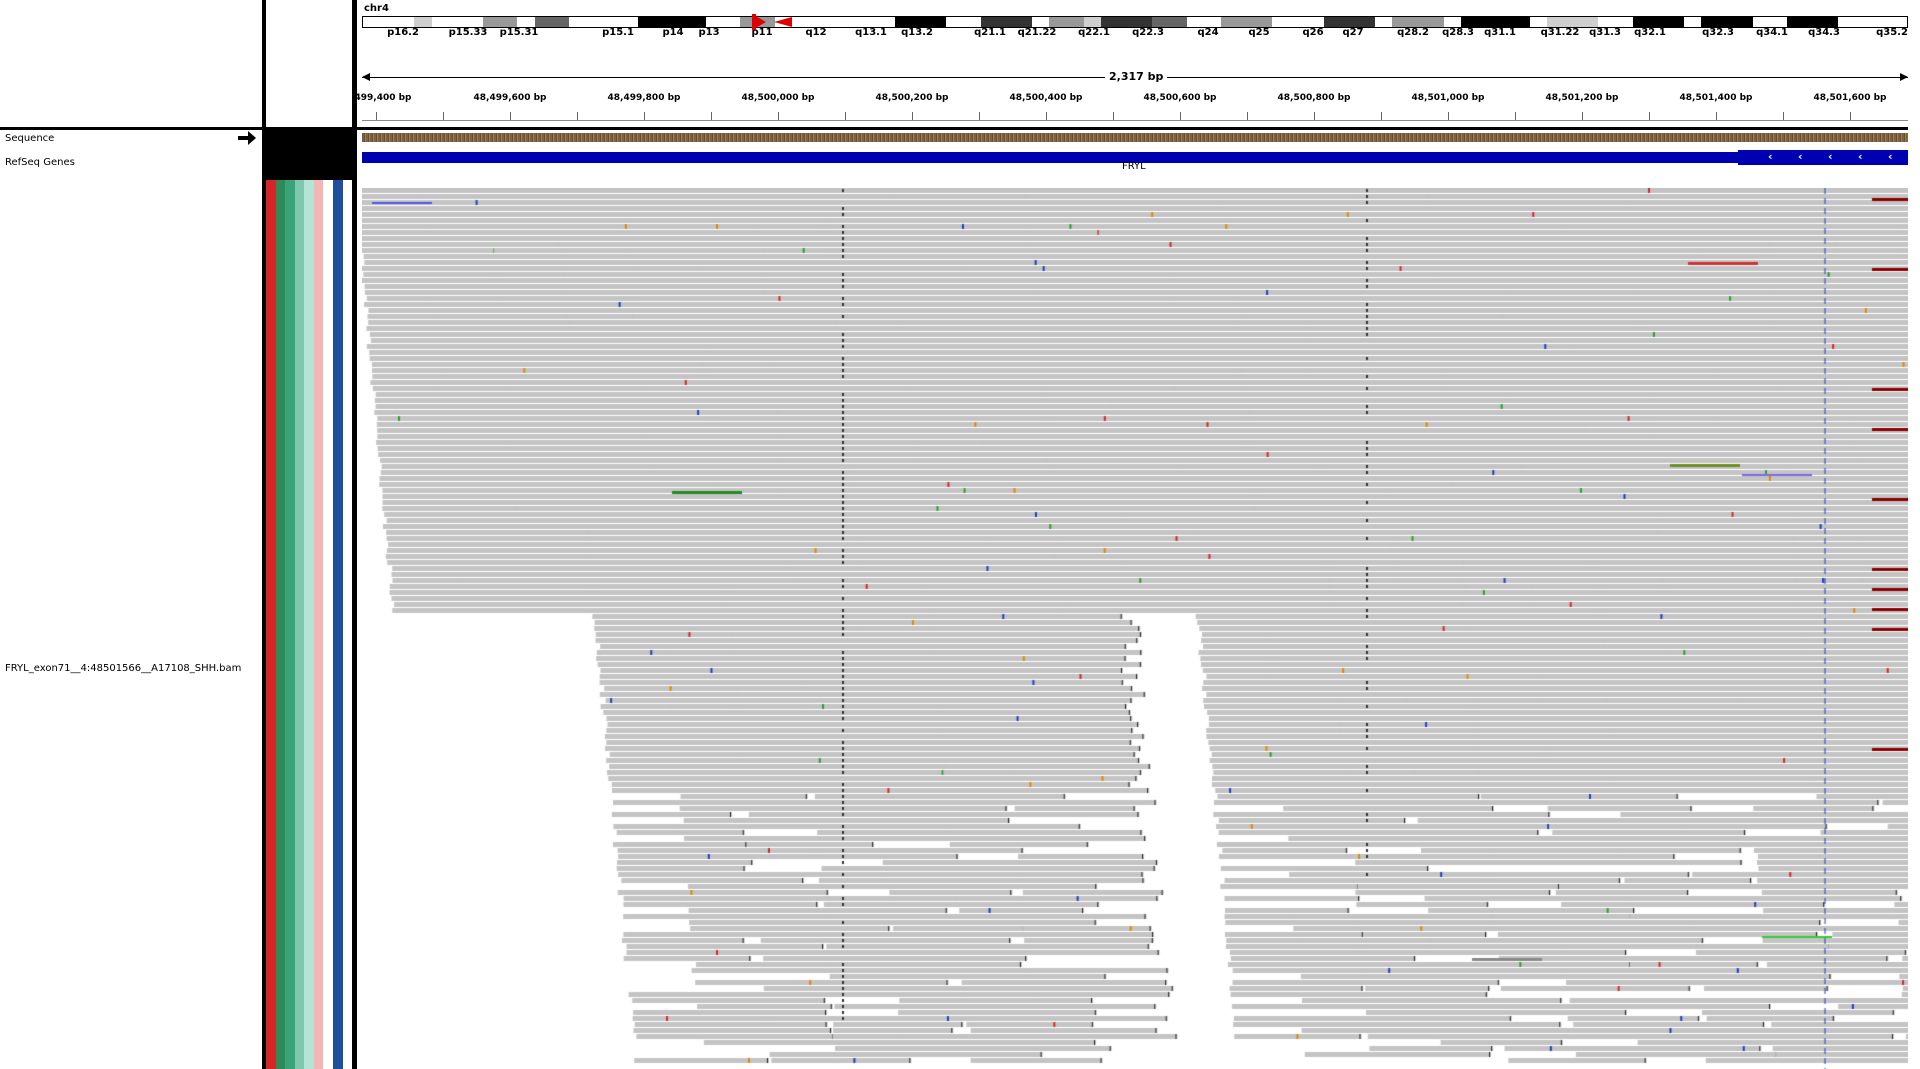 The width and height of the screenshot is (1920, 1069). I want to click on band-label: p15.1, so click(618, 32).